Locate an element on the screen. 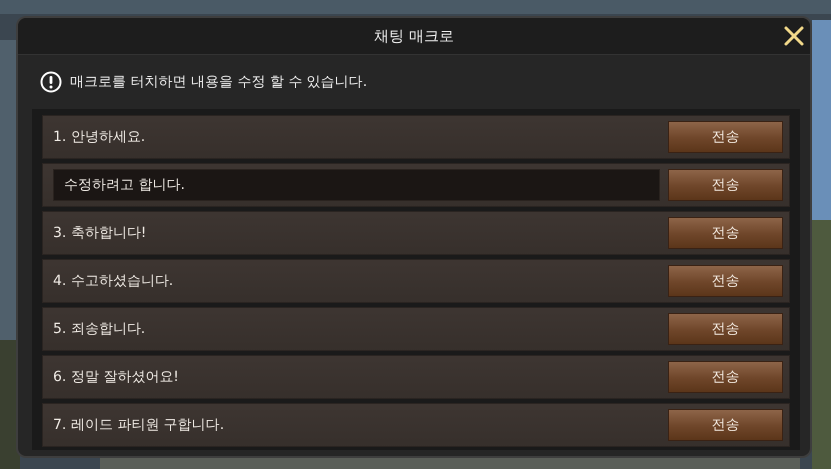 The height and width of the screenshot is (469, 831). macro-text: 7. 레이드 파티원 구합니다. is located at coordinates (356, 425).